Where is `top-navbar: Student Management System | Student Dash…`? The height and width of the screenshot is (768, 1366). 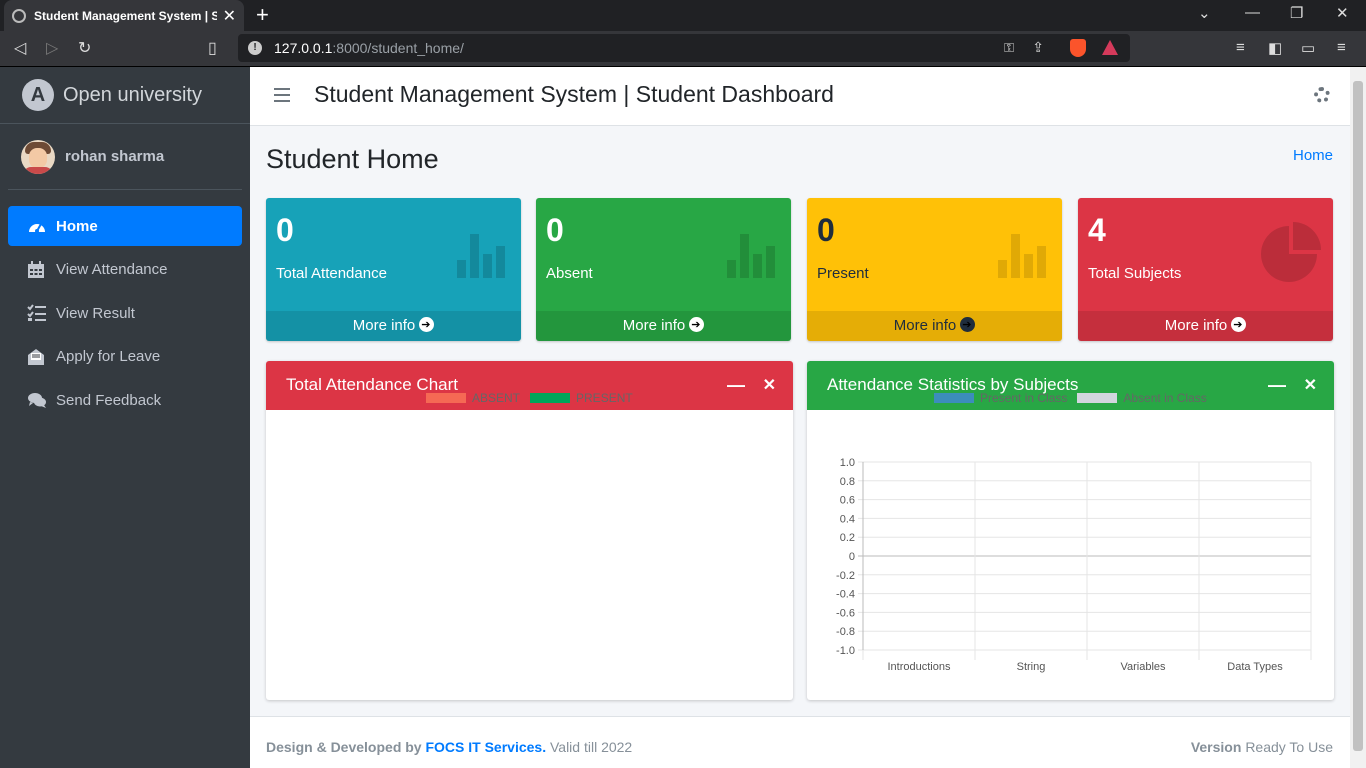
top-navbar: Student Management System | Student Dash… is located at coordinates (800, 96).